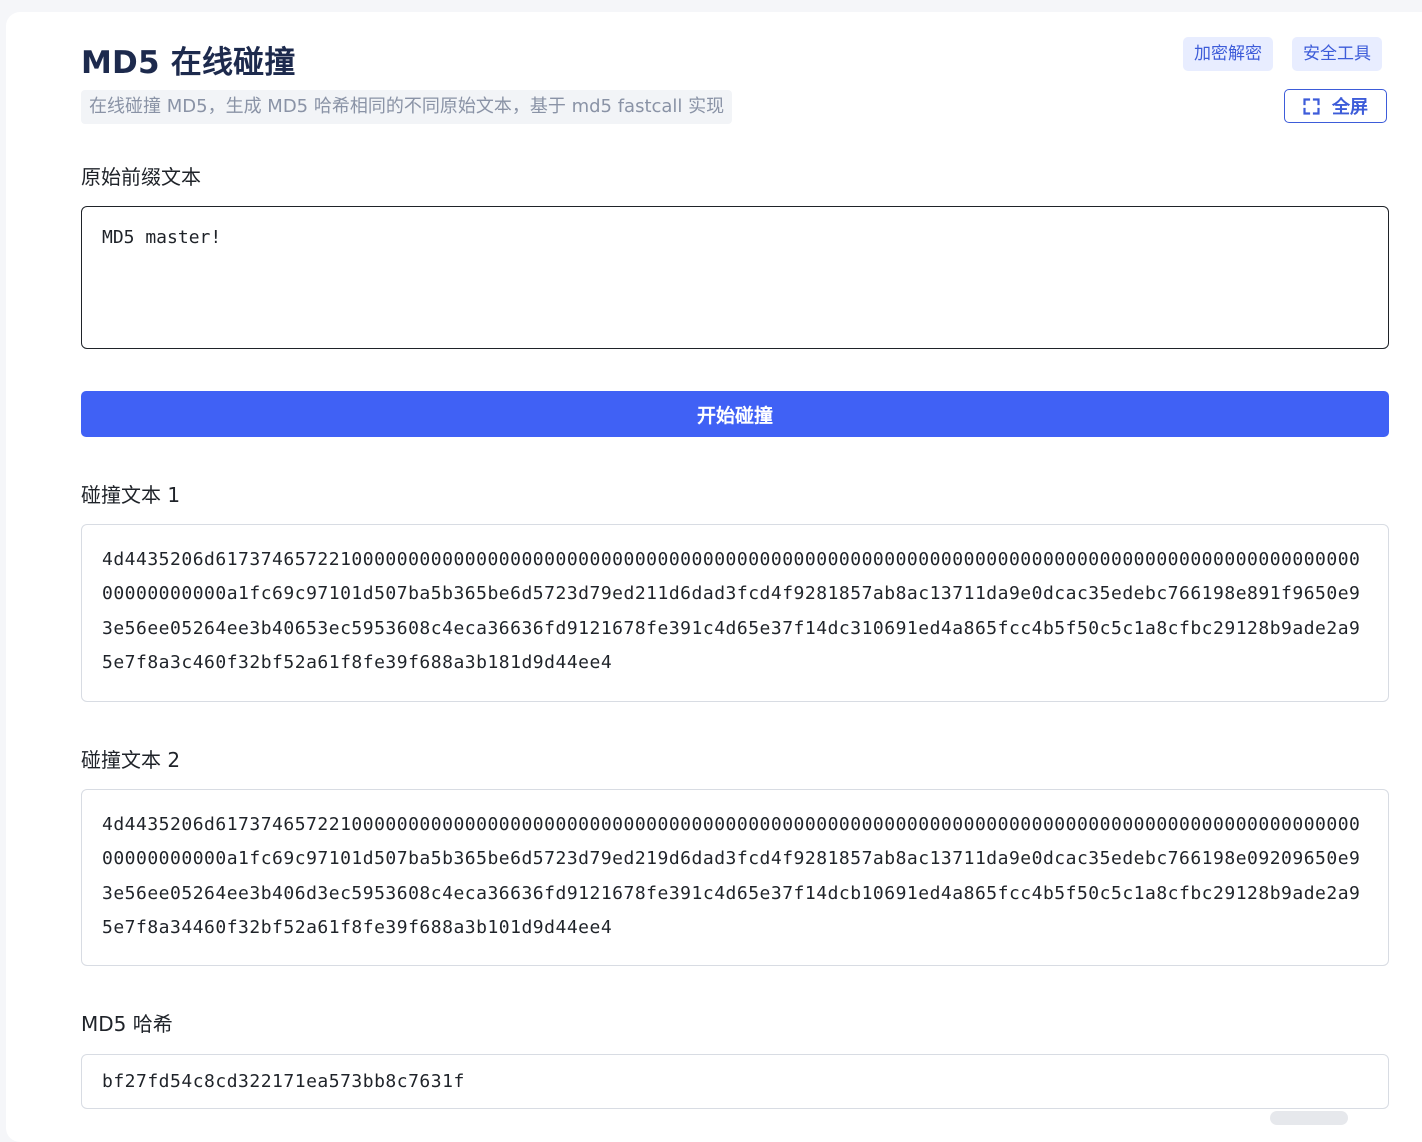 Image resolution: width=1422 pixels, height=1142 pixels. I want to click on collision2-label: 碰撞文本 2, so click(131, 760).